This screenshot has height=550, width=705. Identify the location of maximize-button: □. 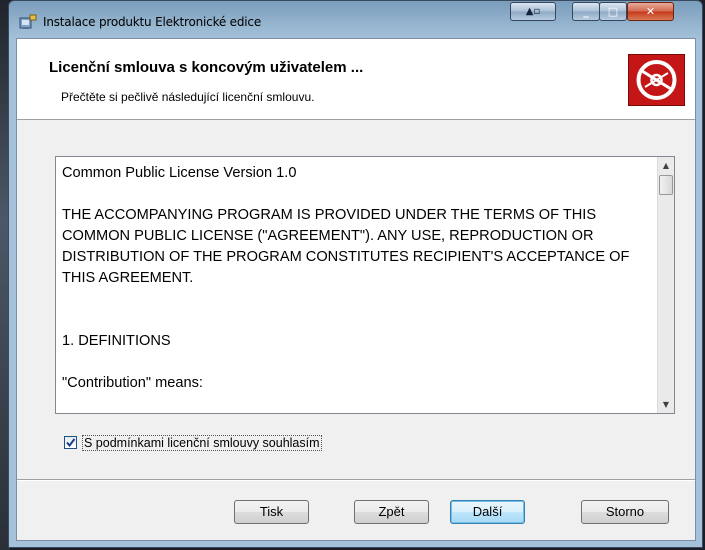
(613, 11).